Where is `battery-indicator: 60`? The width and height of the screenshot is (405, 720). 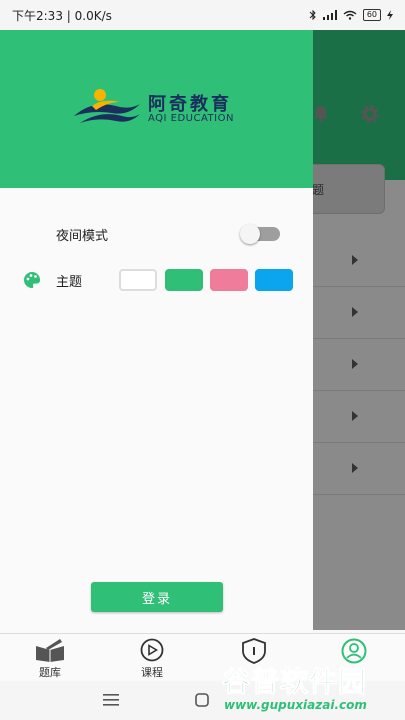
battery-indicator: 60 is located at coordinates (371, 15).